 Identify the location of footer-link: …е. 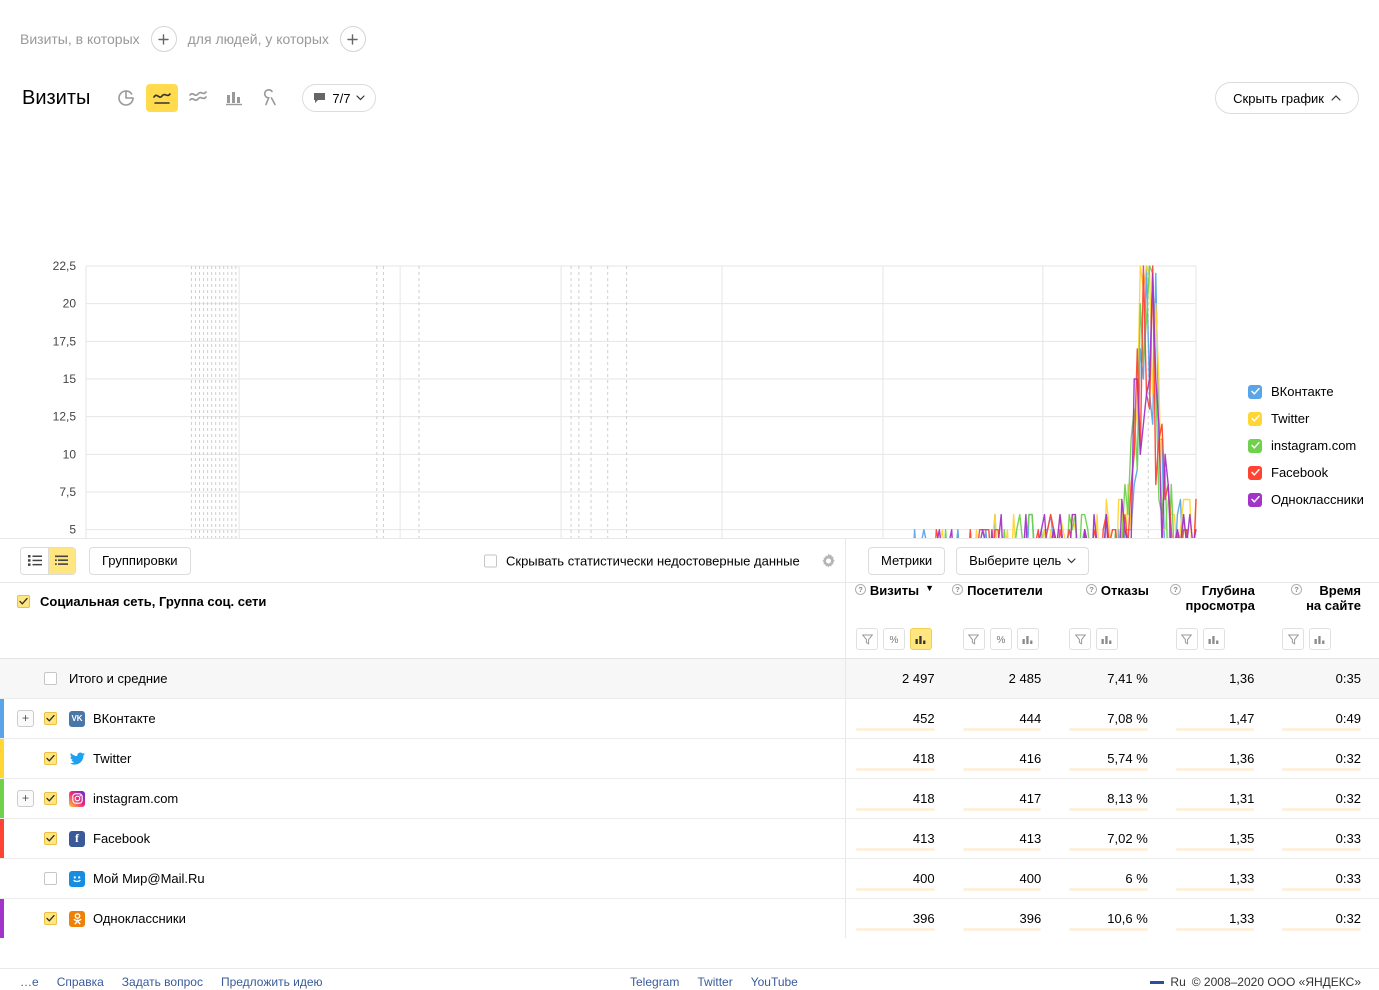
(29, 982).